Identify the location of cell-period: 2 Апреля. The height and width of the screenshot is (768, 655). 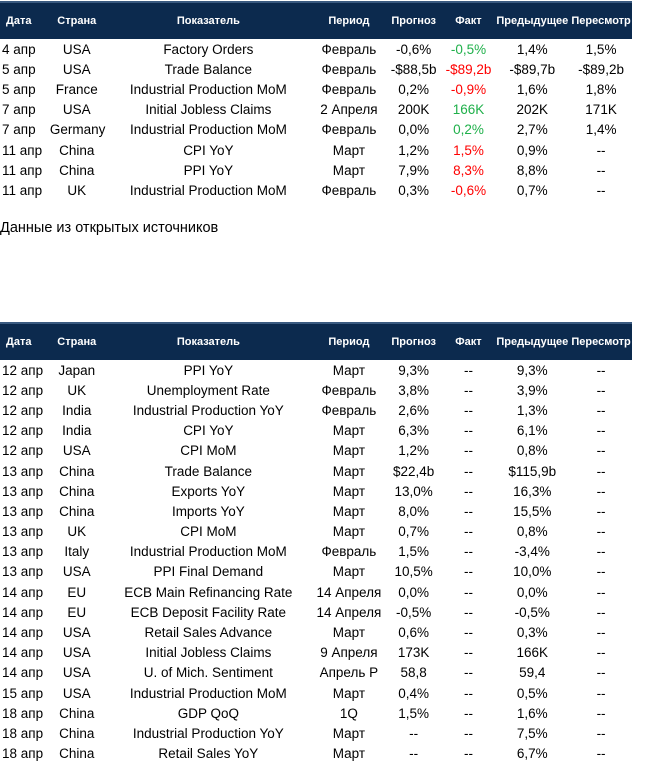
(349, 110).